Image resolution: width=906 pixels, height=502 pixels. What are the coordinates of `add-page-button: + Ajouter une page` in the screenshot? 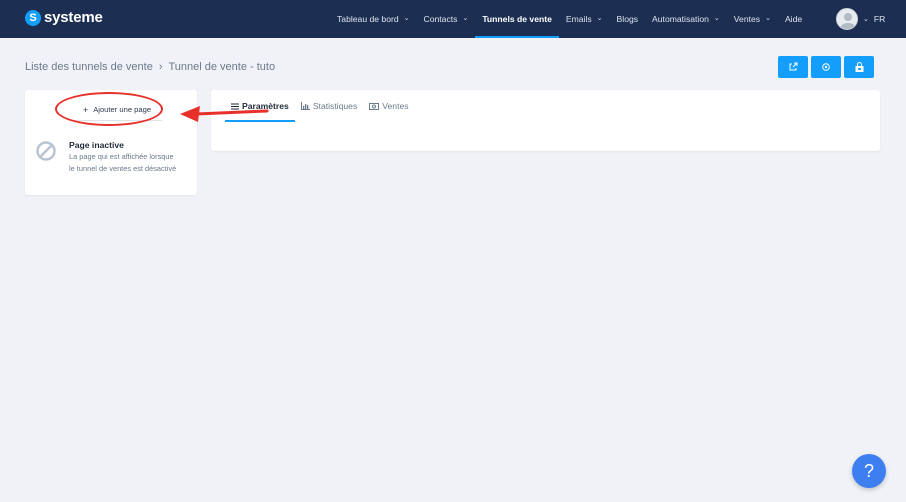 It's located at (117, 110).